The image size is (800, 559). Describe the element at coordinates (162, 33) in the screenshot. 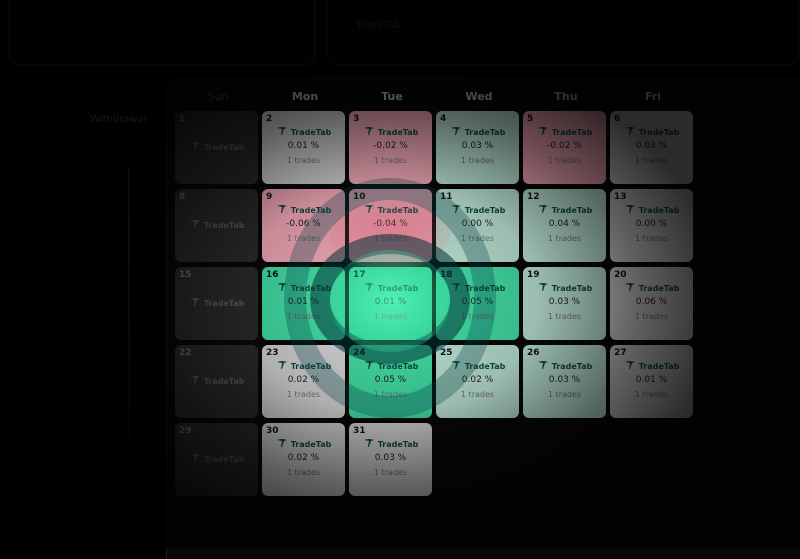

I see `top-card-left` at that location.